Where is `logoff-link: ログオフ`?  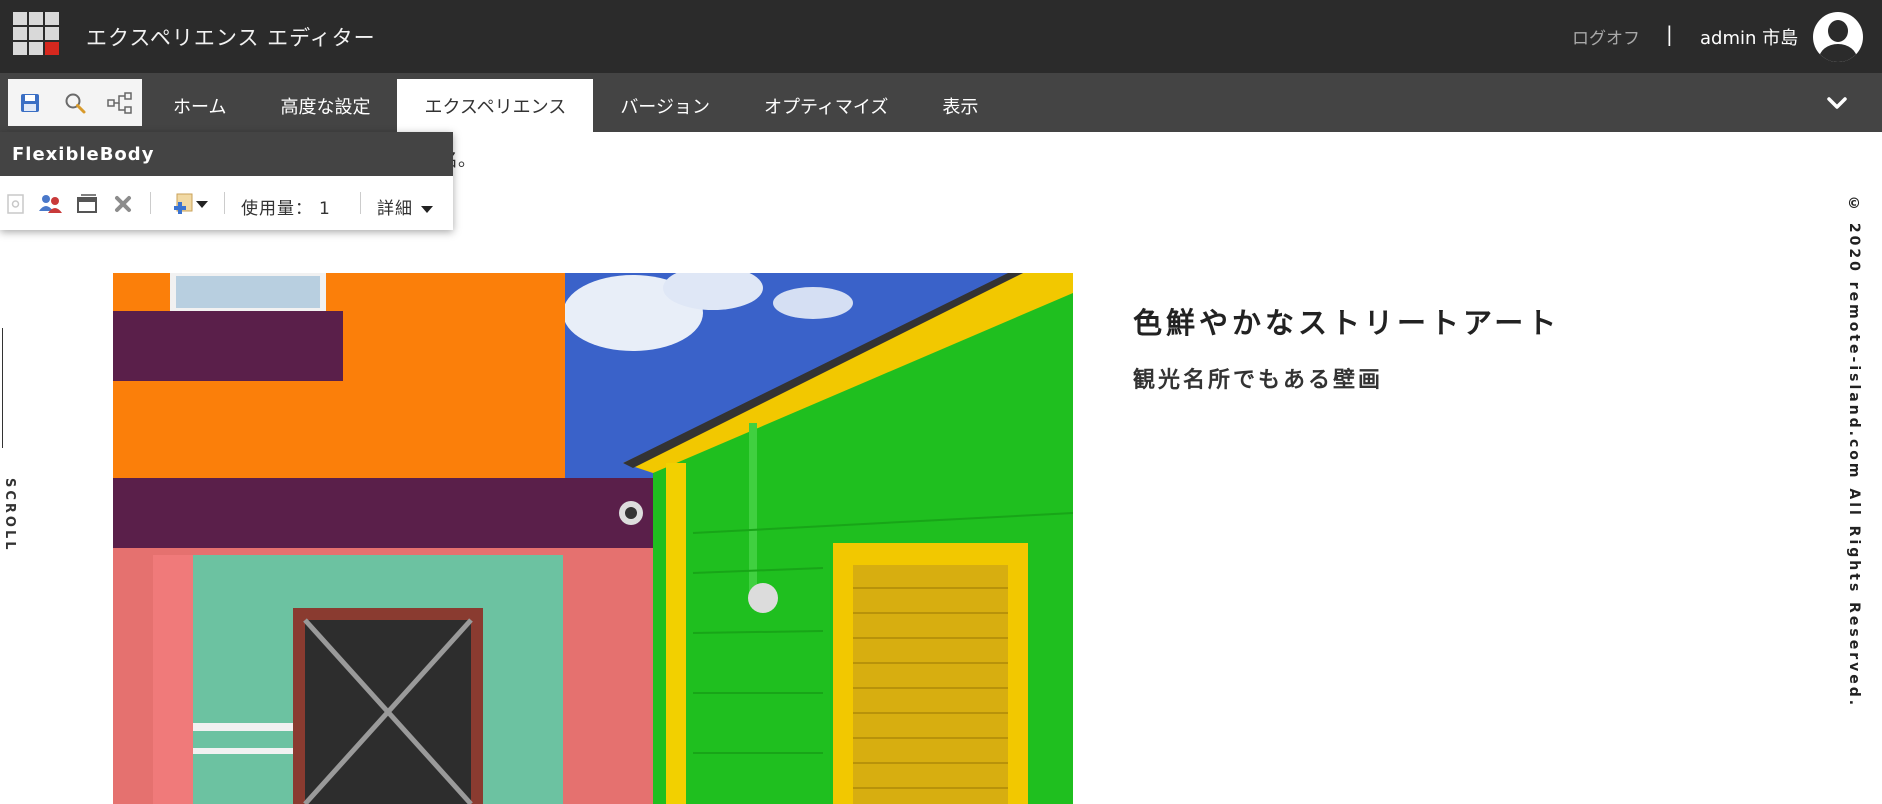 logoff-link: ログオフ is located at coordinates (1606, 36).